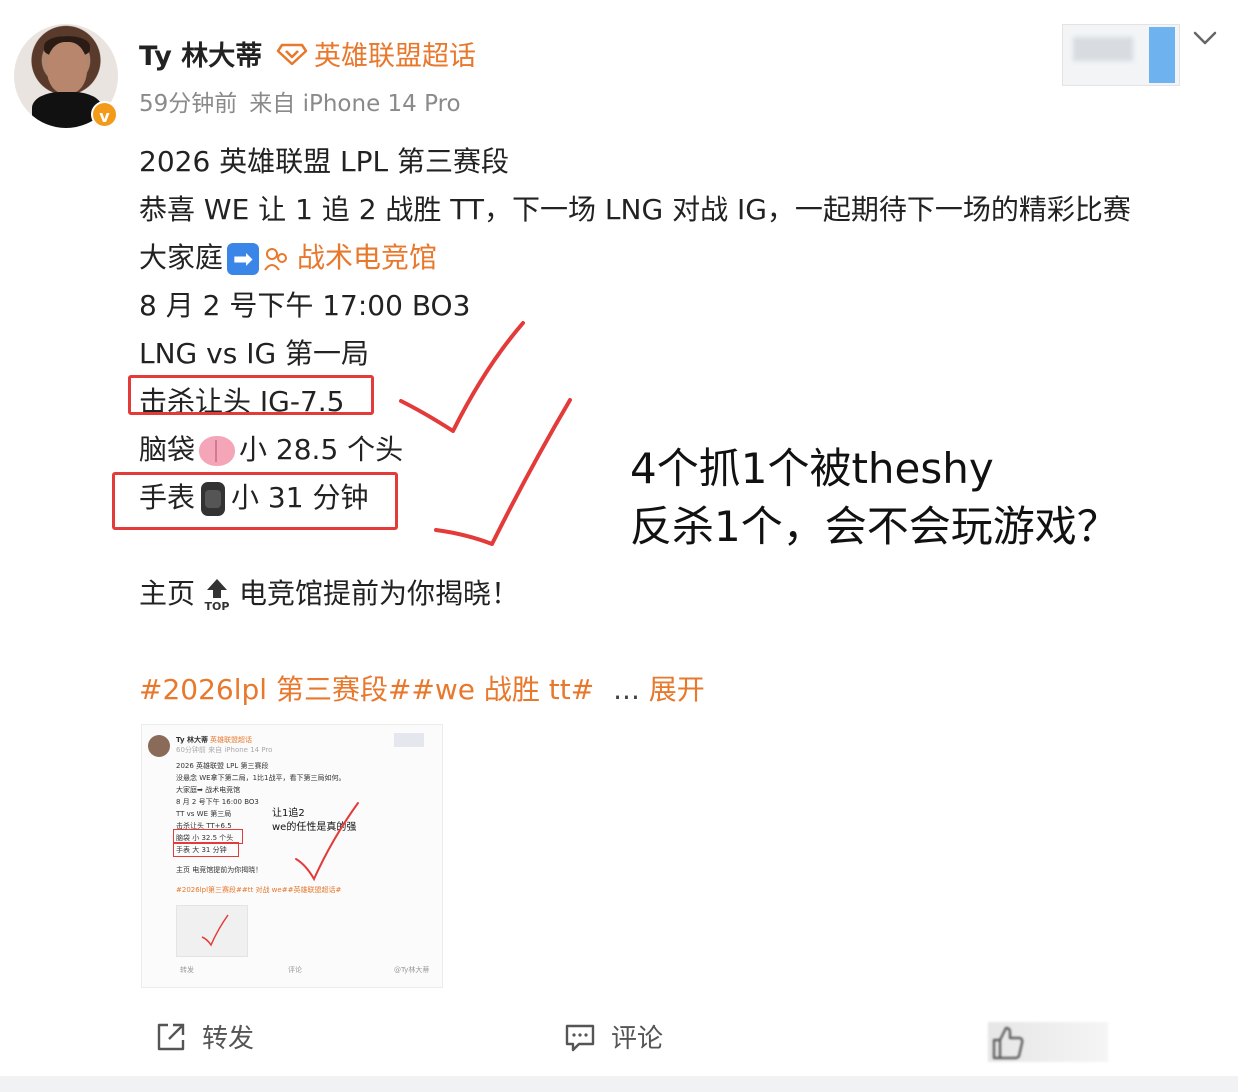 The image size is (1238, 1092). What do you see at coordinates (255, 501) in the screenshot?
I see `highlight-box-duration` at bounding box center [255, 501].